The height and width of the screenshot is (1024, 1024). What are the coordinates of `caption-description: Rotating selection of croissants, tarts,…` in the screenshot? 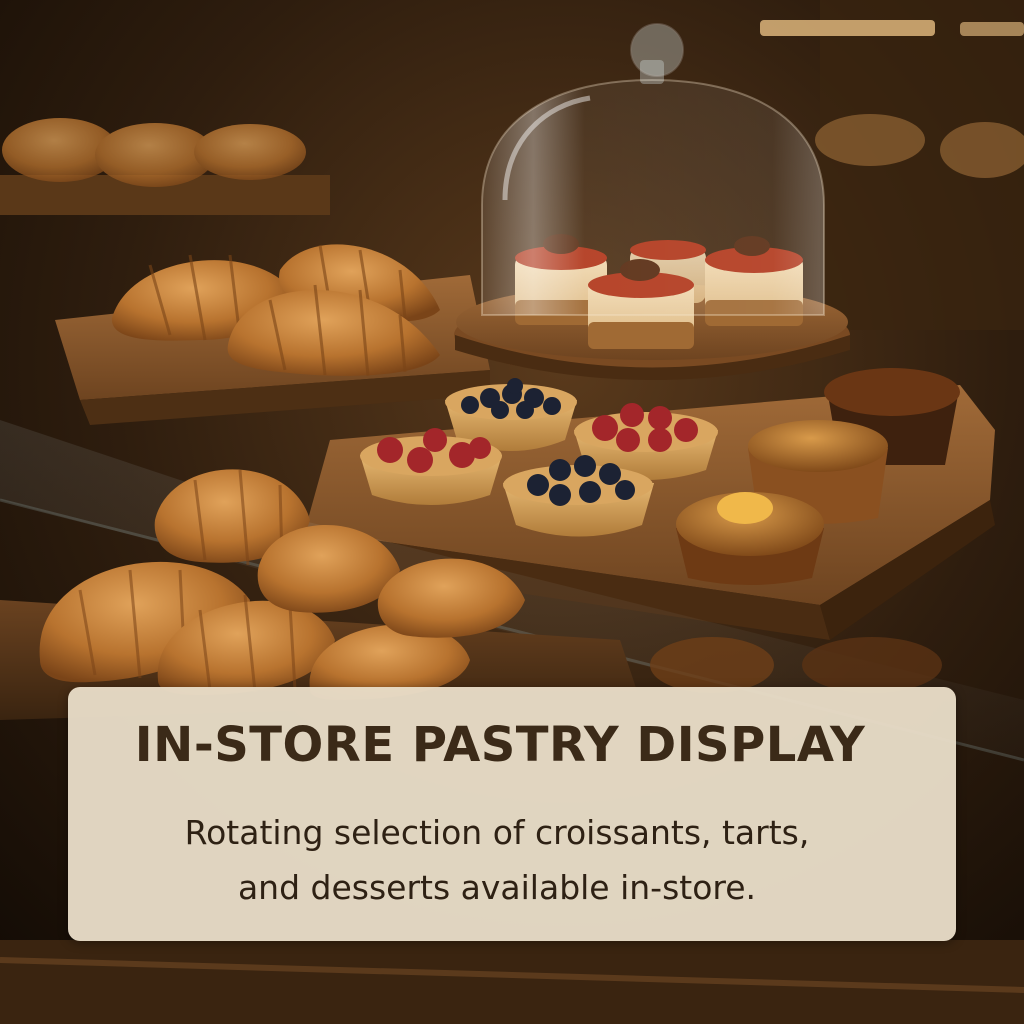 It's located at (512, 860).